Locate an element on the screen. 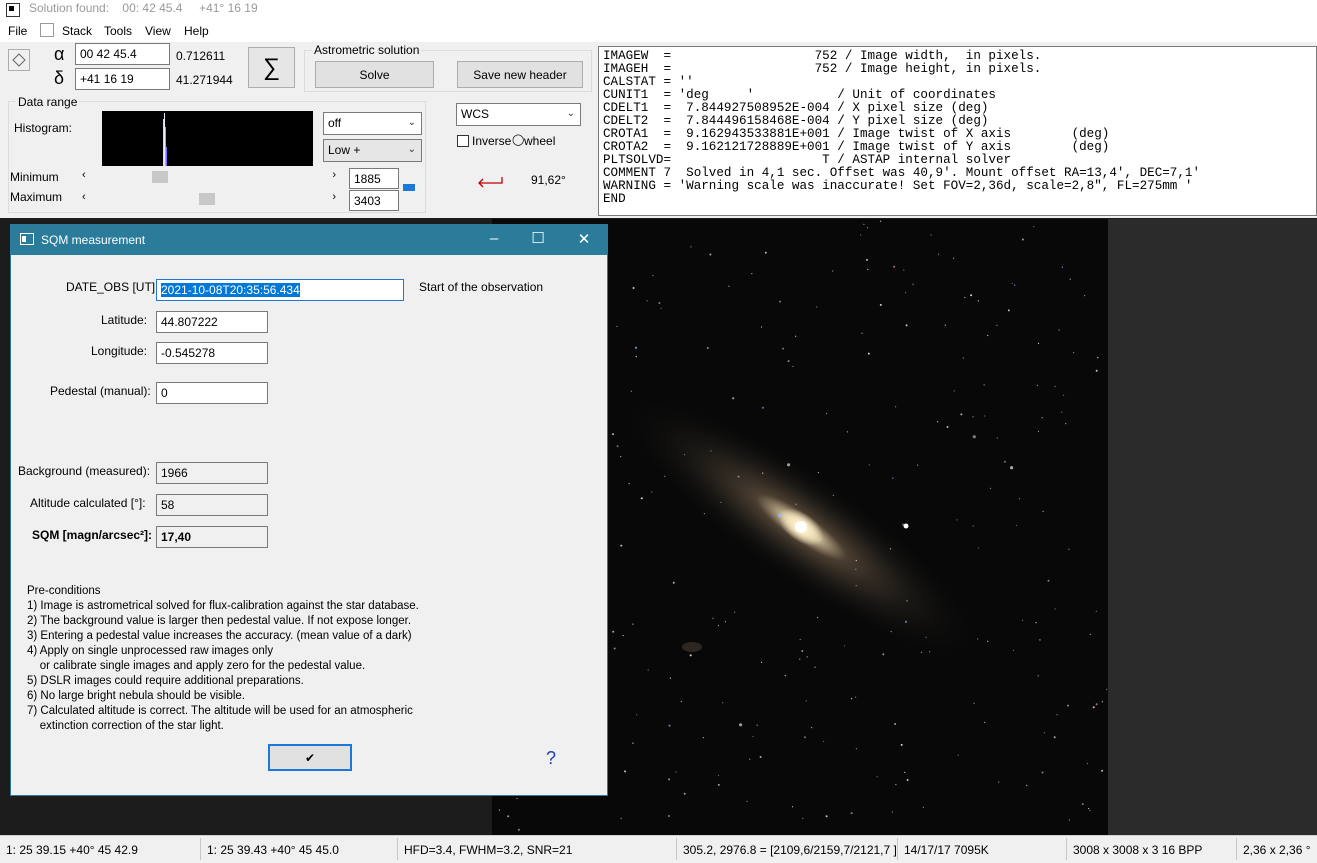 The image size is (1317, 863). date-obs-input: 2021-10-08T20:35:56.434 is located at coordinates (280, 290).